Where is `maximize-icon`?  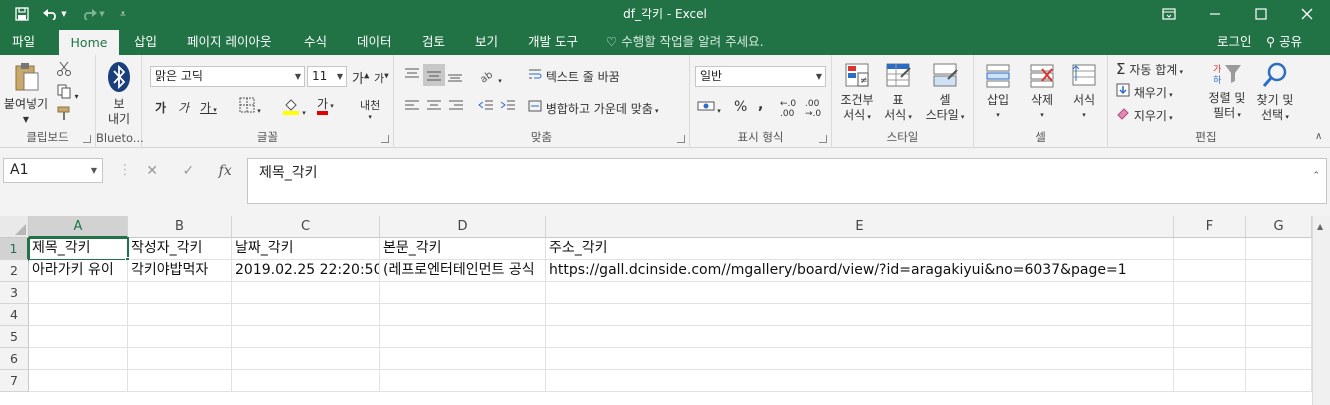
maximize-icon is located at coordinates (1261, 14).